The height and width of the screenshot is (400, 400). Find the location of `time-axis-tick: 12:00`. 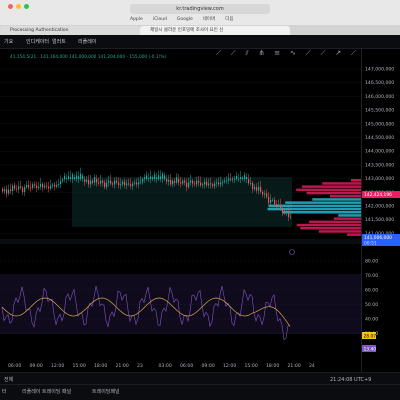

time-axis-tick: 12:00 is located at coordinates (229, 366).